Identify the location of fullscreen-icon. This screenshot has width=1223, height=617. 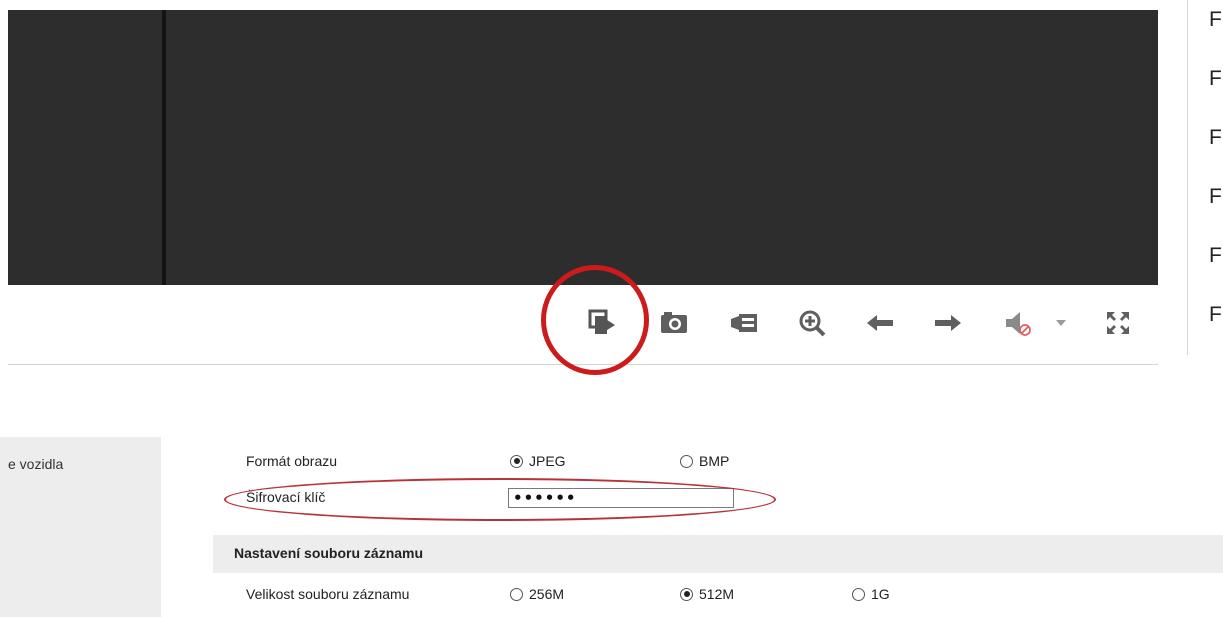
(1118, 323).